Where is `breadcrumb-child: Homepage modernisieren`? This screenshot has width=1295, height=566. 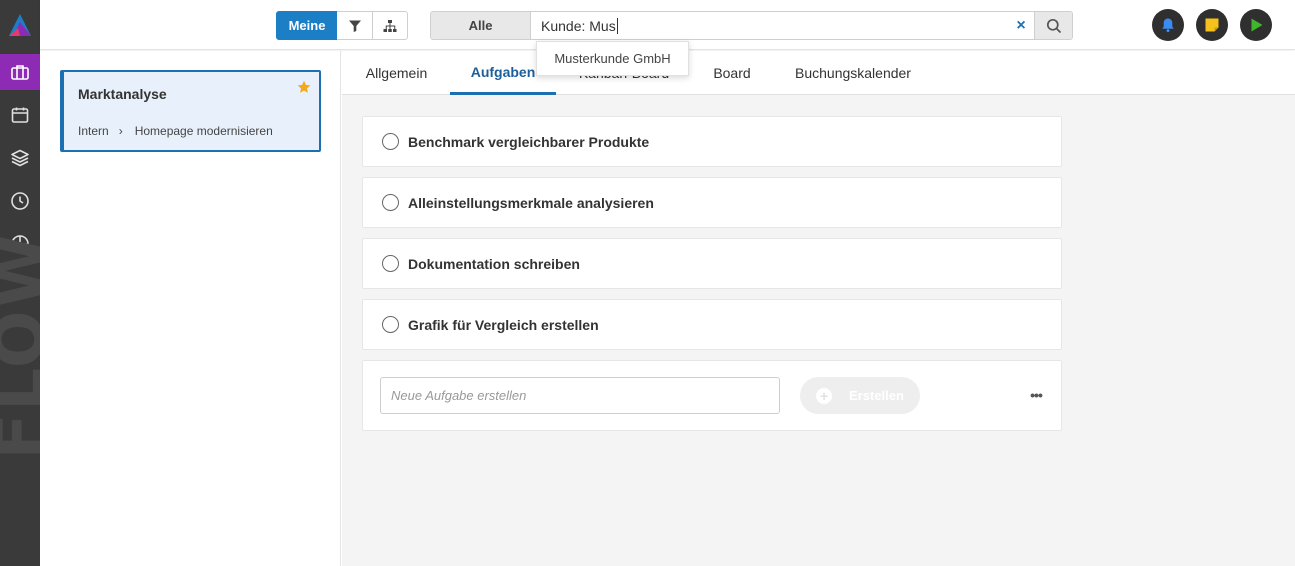 breadcrumb-child: Homepage modernisieren is located at coordinates (203, 131).